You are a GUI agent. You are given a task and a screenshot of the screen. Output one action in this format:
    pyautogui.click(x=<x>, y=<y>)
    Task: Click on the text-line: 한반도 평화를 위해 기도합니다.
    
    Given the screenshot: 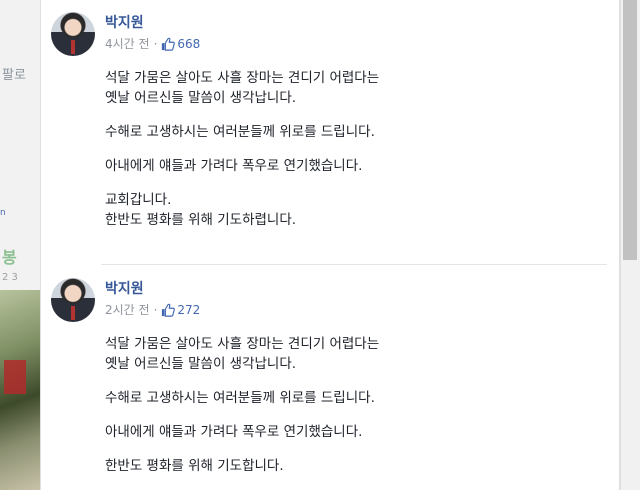 What is the action you would take?
    pyautogui.click(x=194, y=466)
    